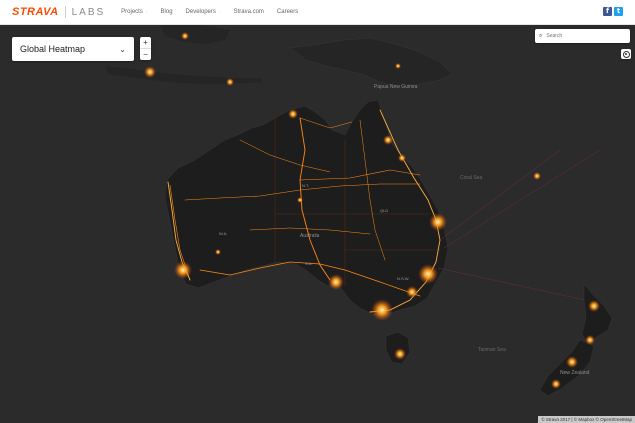 The height and width of the screenshot is (423, 635). I want to click on twitter-icon: t, so click(618, 11).